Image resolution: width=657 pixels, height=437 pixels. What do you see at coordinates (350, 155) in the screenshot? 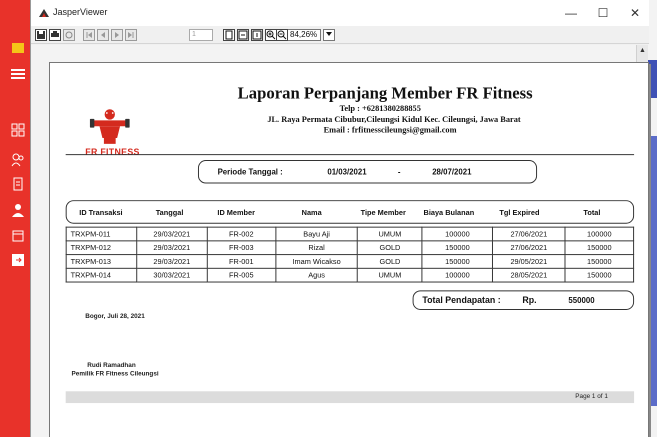
I see `header-divider` at bounding box center [350, 155].